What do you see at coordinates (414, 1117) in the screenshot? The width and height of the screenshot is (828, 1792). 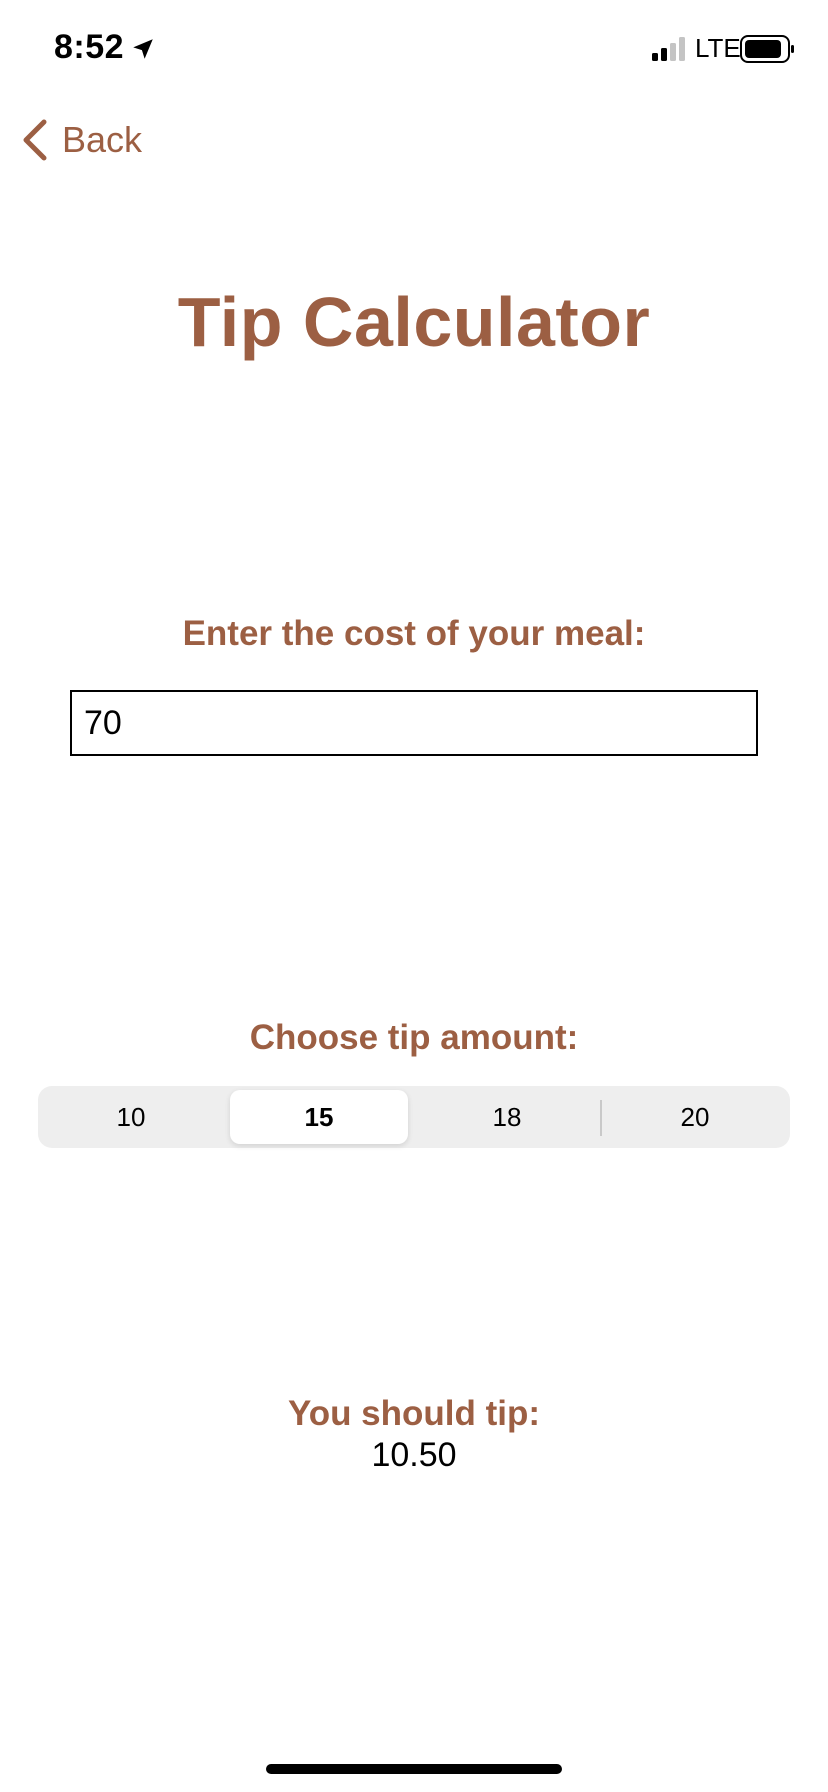 I see `tip-segmented-control: 10 15 18 20` at bounding box center [414, 1117].